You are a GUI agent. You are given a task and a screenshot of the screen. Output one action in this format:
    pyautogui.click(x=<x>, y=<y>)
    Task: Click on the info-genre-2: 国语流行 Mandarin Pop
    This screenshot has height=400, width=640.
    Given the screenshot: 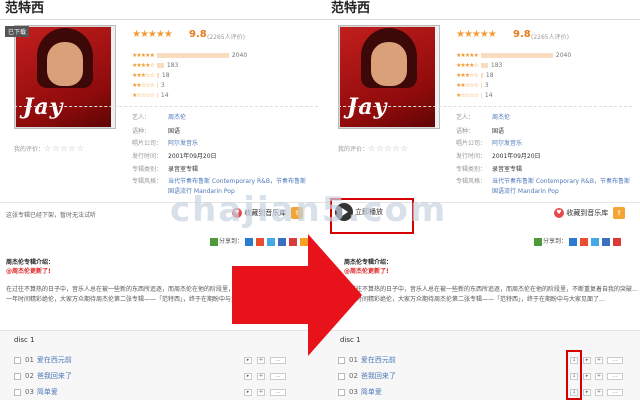 What is the action you would take?
    pyautogui.click(x=525, y=192)
    